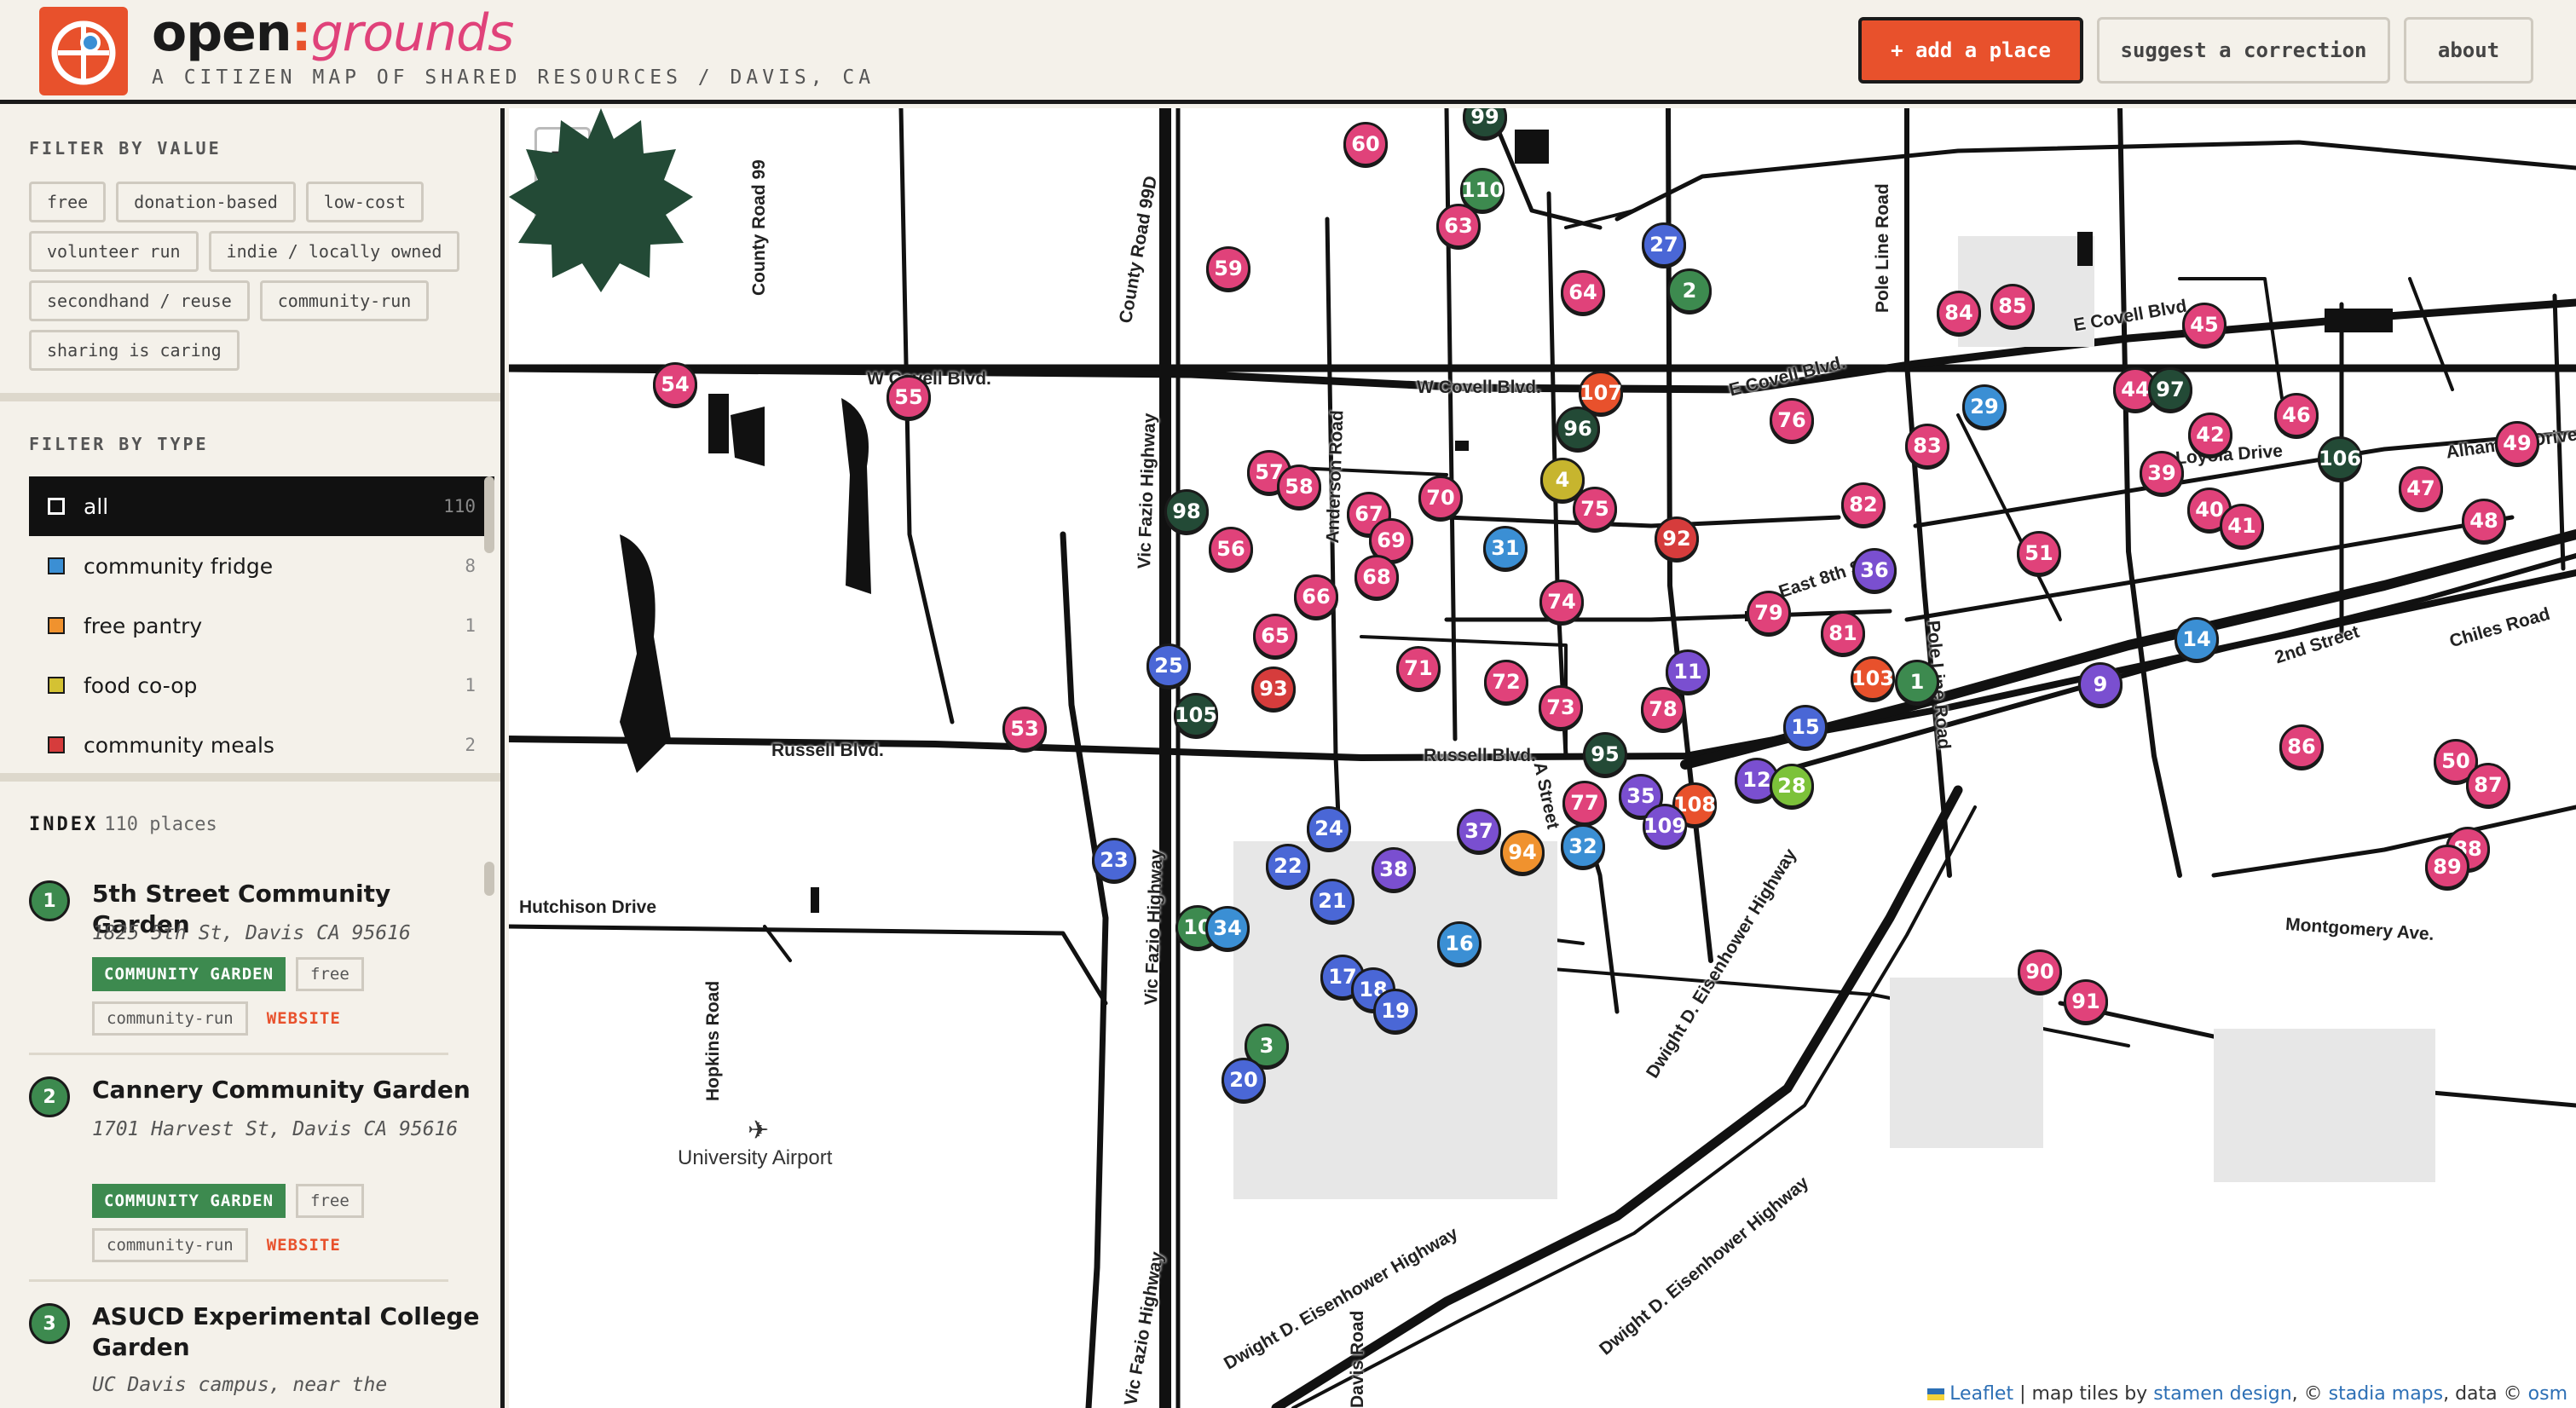  What do you see at coordinates (1583, 846) in the screenshot?
I see `map-marker: 32` at bounding box center [1583, 846].